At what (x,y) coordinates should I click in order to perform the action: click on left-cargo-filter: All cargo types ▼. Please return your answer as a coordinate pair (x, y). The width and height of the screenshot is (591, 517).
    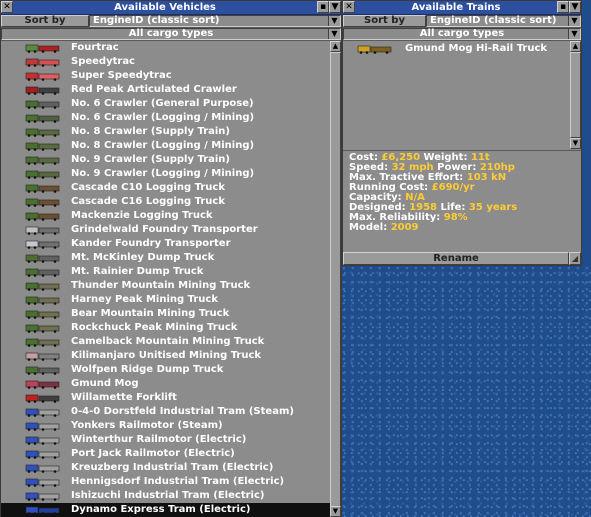
    Looking at the image, I should click on (171, 34).